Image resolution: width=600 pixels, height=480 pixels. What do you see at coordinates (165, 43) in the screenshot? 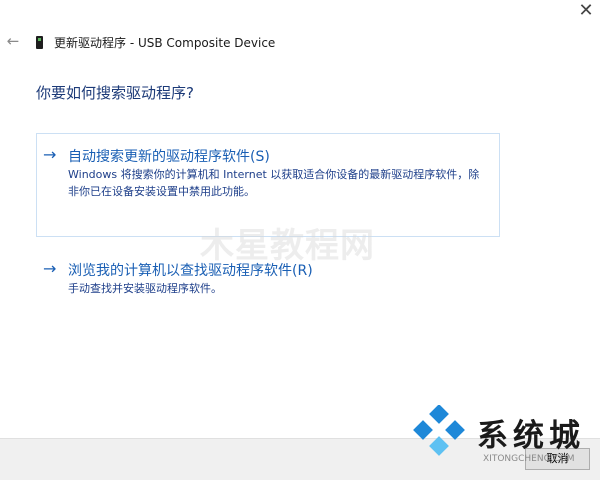
I see `window-title: 更新驱动程序 - USB Composite Device` at bounding box center [165, 43].